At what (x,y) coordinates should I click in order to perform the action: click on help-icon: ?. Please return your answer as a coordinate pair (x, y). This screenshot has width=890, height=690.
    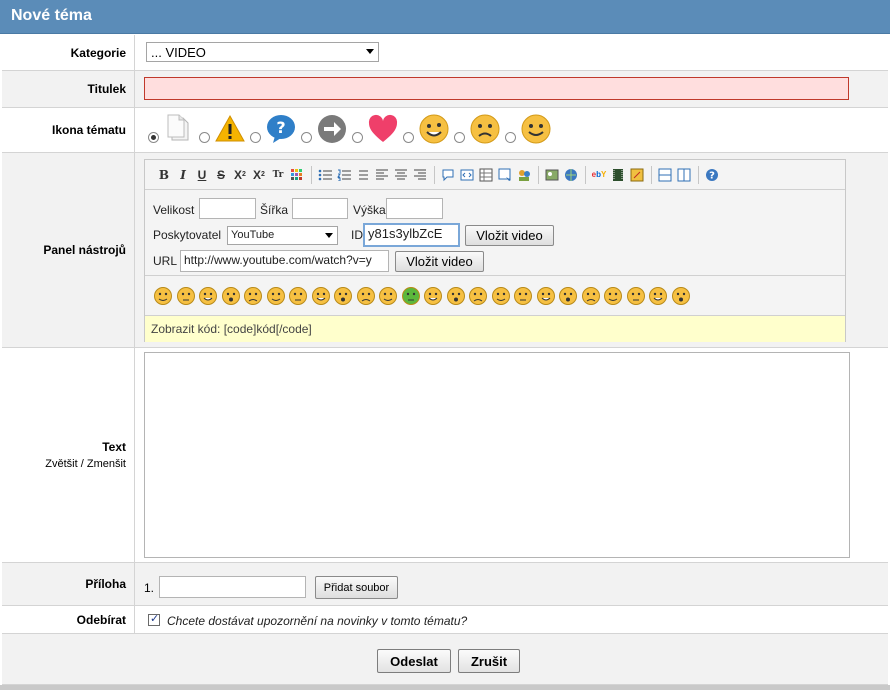
    Looking at the image, I should click on (712, 175).